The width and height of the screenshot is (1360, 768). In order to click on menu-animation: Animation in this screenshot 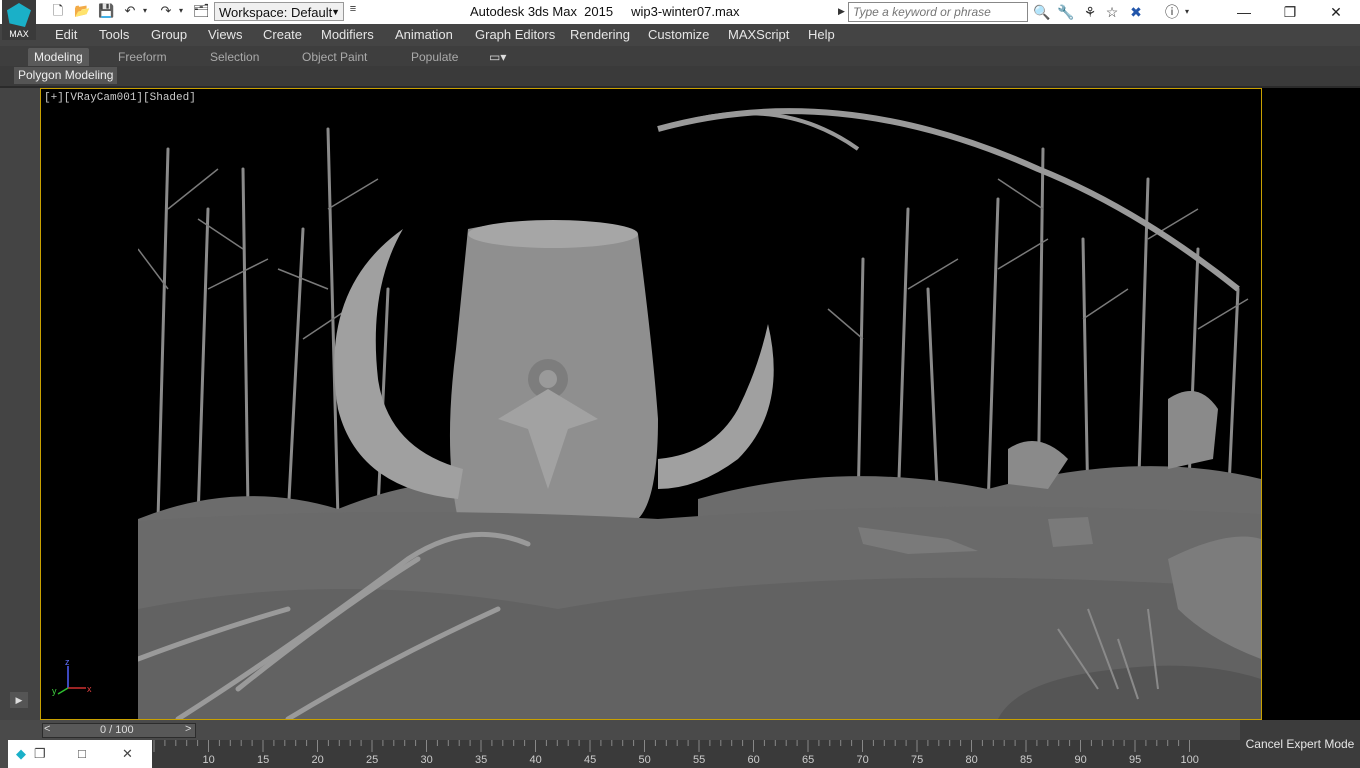, I will do `click(424, 34)`.